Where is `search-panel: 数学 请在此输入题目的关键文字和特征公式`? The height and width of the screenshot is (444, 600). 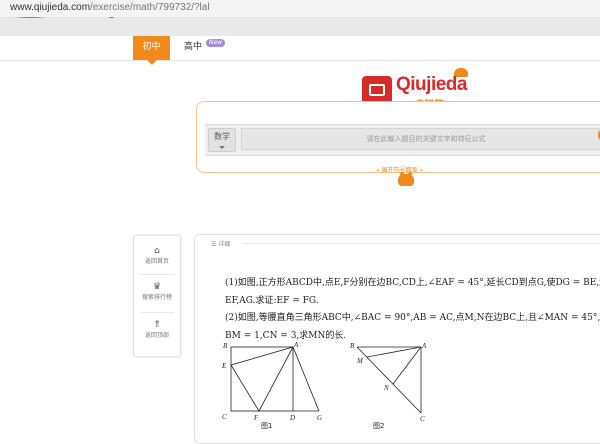 search-panel: 数学 请在此输入题目的关键文字和特征公式 is located at coordinates (398, 137).